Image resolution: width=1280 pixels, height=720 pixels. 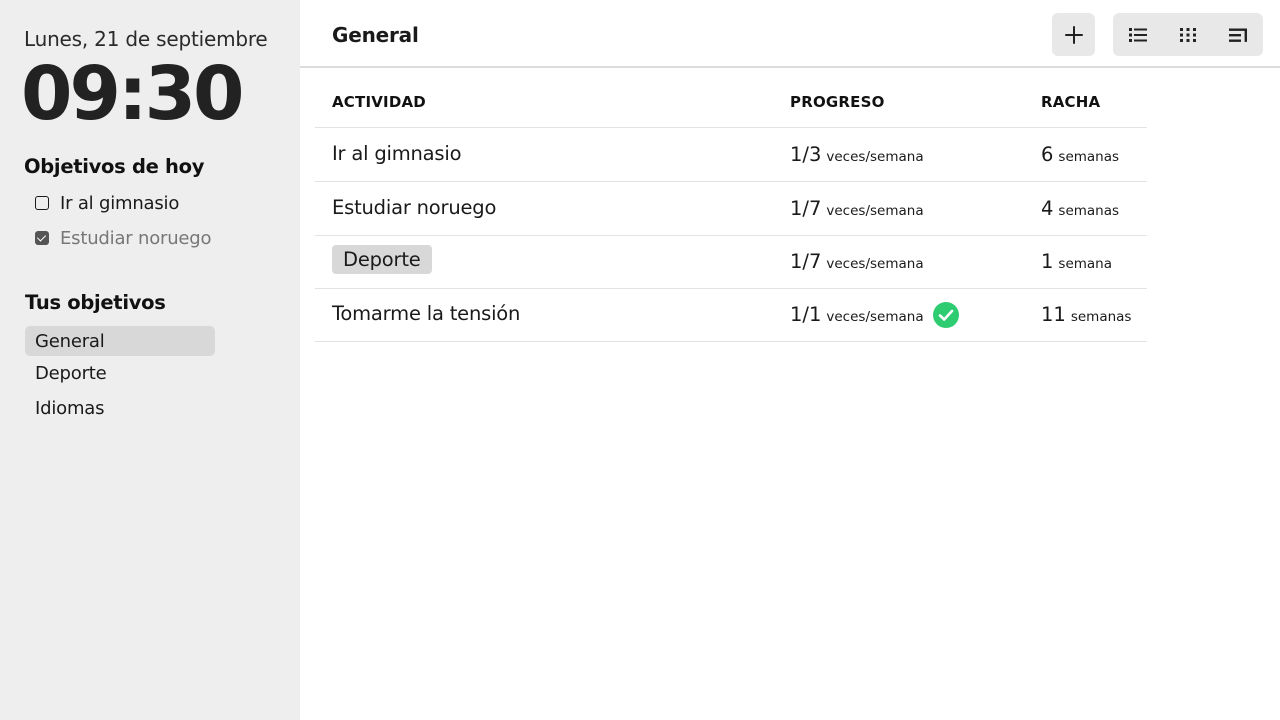 What do you see at coordinates (120, 408) in the screenshot?
I see `sidebar-item-idiomas: Idiomas` at bounding box center [120, 408].